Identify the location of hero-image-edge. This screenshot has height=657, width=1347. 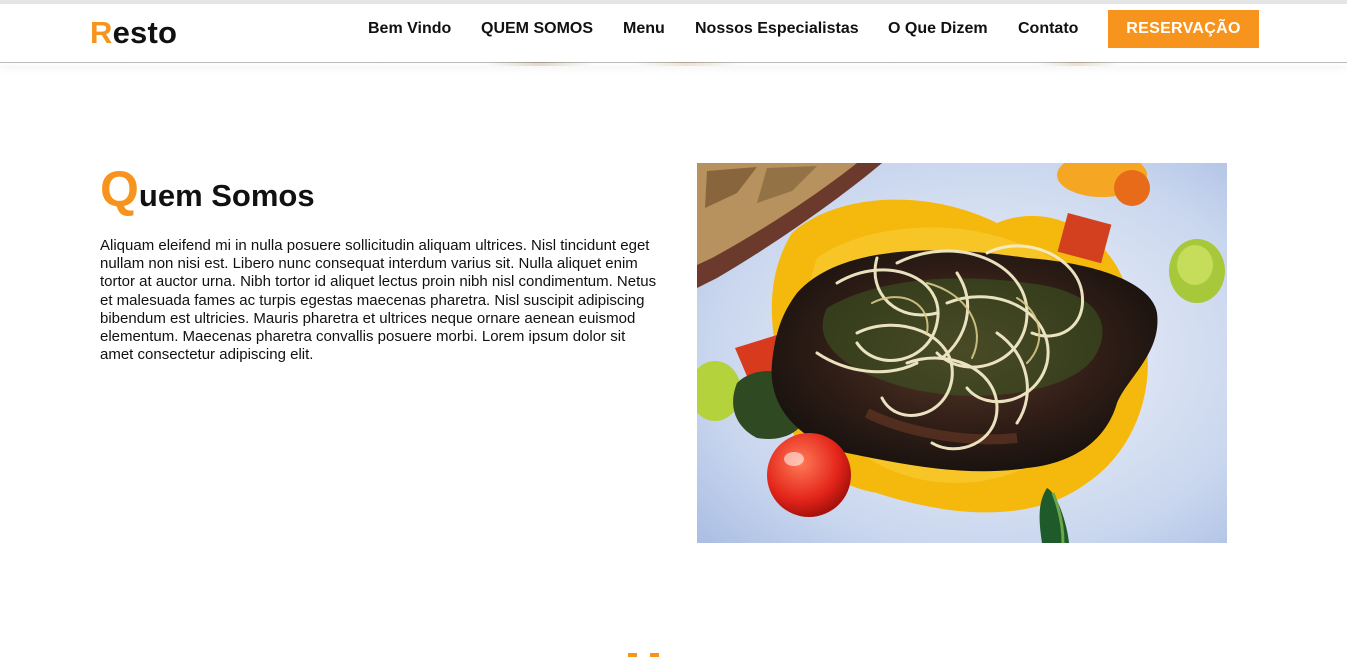
(673, 64).